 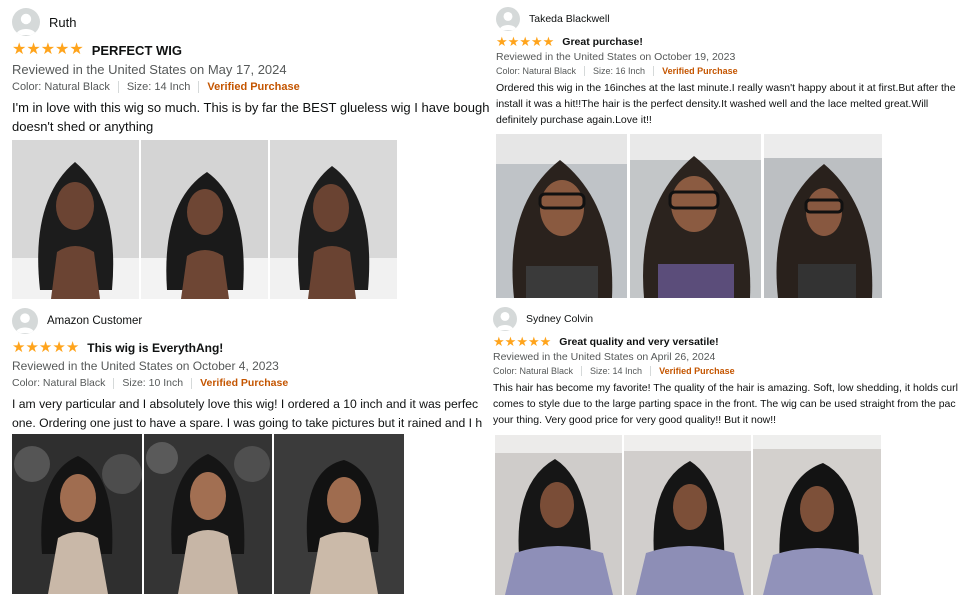 I want to click on rating-title-row: ★ ★ ★ ★ ★ This wig is EverythAng!, so click(x=251, y=347).